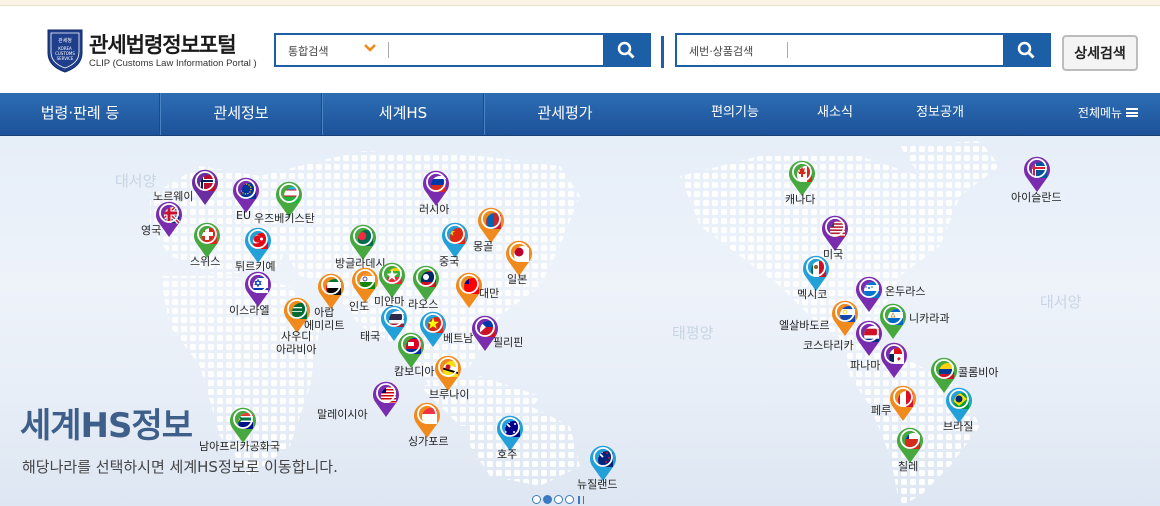  Describe the element at coordinates (958, 426) in the screenshot. I see `country-label: 브라질` at that location.